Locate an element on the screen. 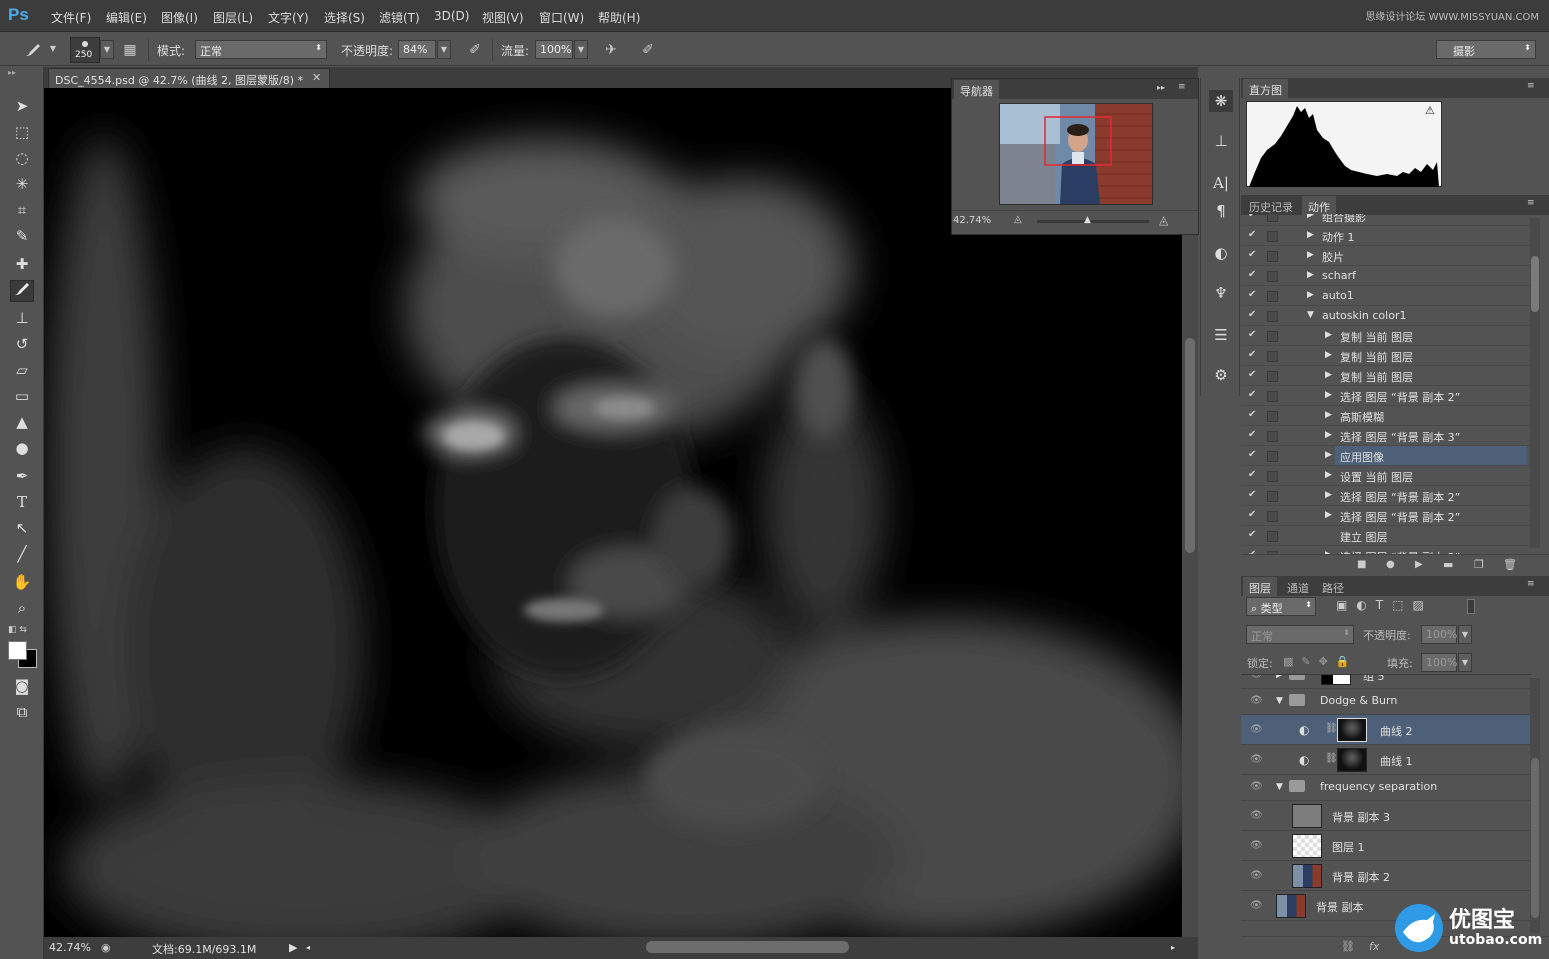  layer-row: 👁 ◐ ⛓ 曲线 1 is located at coordinates (1385, 760).